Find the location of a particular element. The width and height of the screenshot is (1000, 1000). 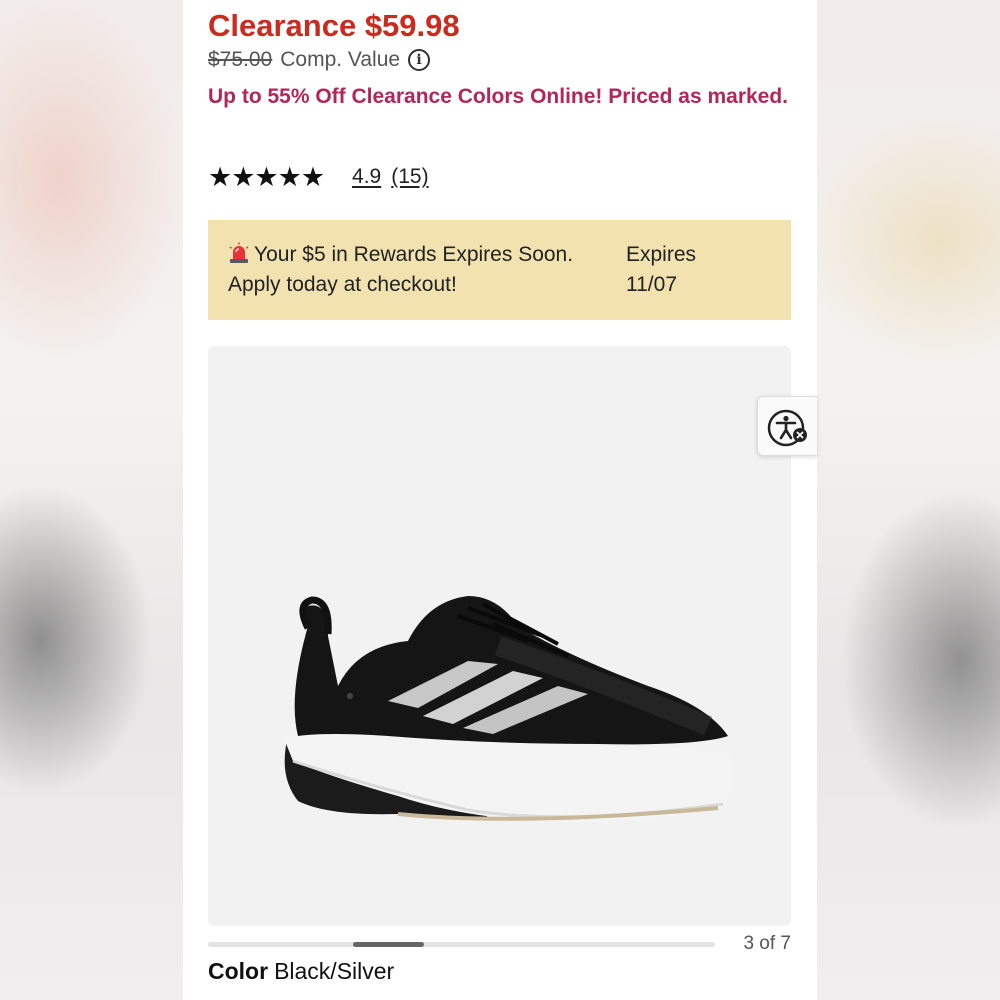

carousel-indicator: 3 of 7 is located at coordinates (499, 944).